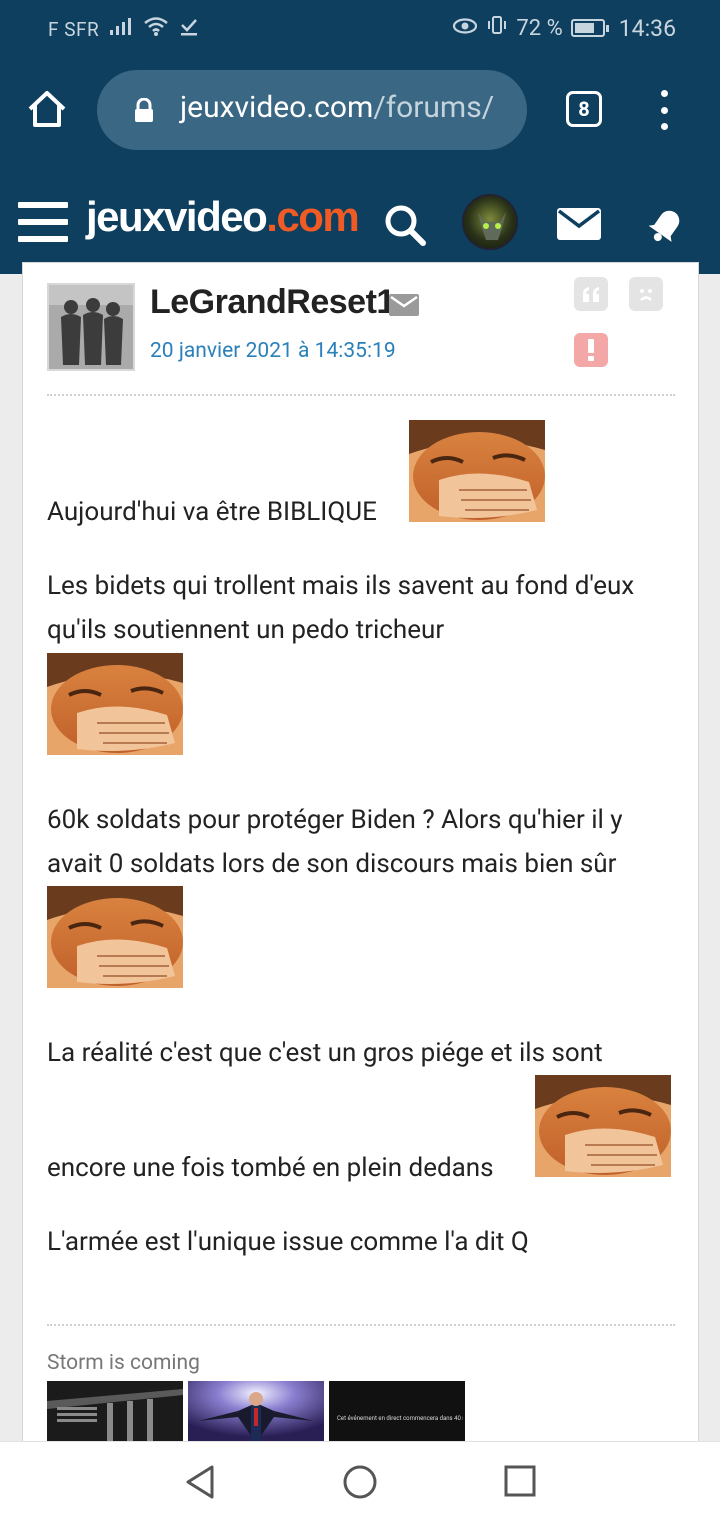 This screenshot has height=1520, width=720. What do you see at coordinates (520, 1483) in the screenshot?
I see `recents-icon` at bounding box center [520, 1483].